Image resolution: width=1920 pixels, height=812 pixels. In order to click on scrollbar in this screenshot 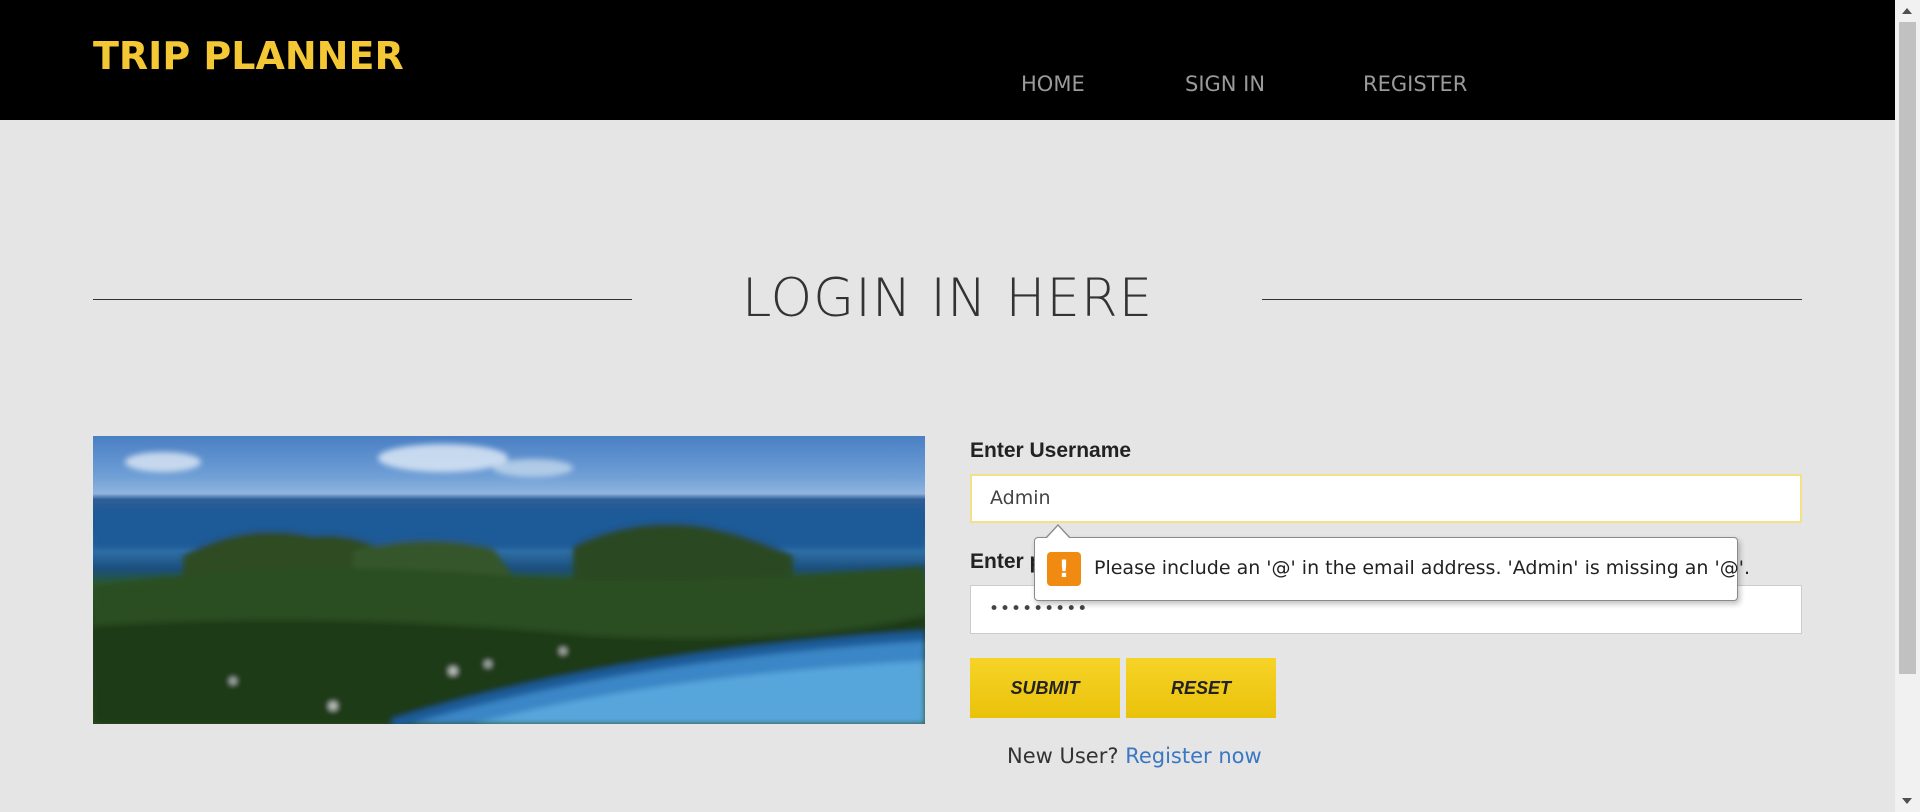, I will do `click(1907, 406)`.